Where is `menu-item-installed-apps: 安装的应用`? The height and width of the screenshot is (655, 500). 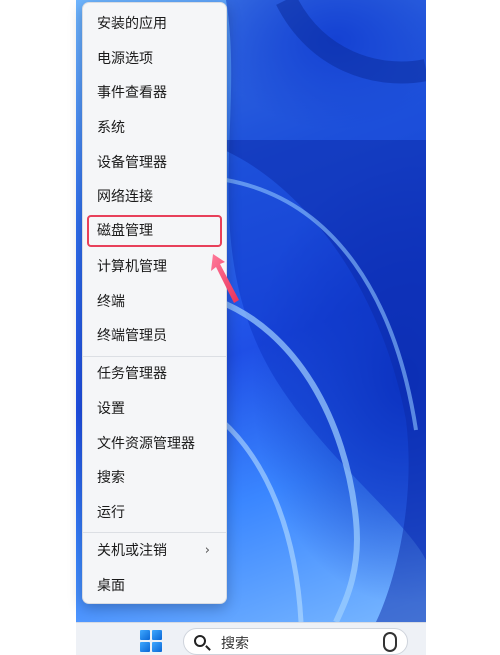
menu-item-installed-apps: 安装的应用 is located at coordinates (154, 24).